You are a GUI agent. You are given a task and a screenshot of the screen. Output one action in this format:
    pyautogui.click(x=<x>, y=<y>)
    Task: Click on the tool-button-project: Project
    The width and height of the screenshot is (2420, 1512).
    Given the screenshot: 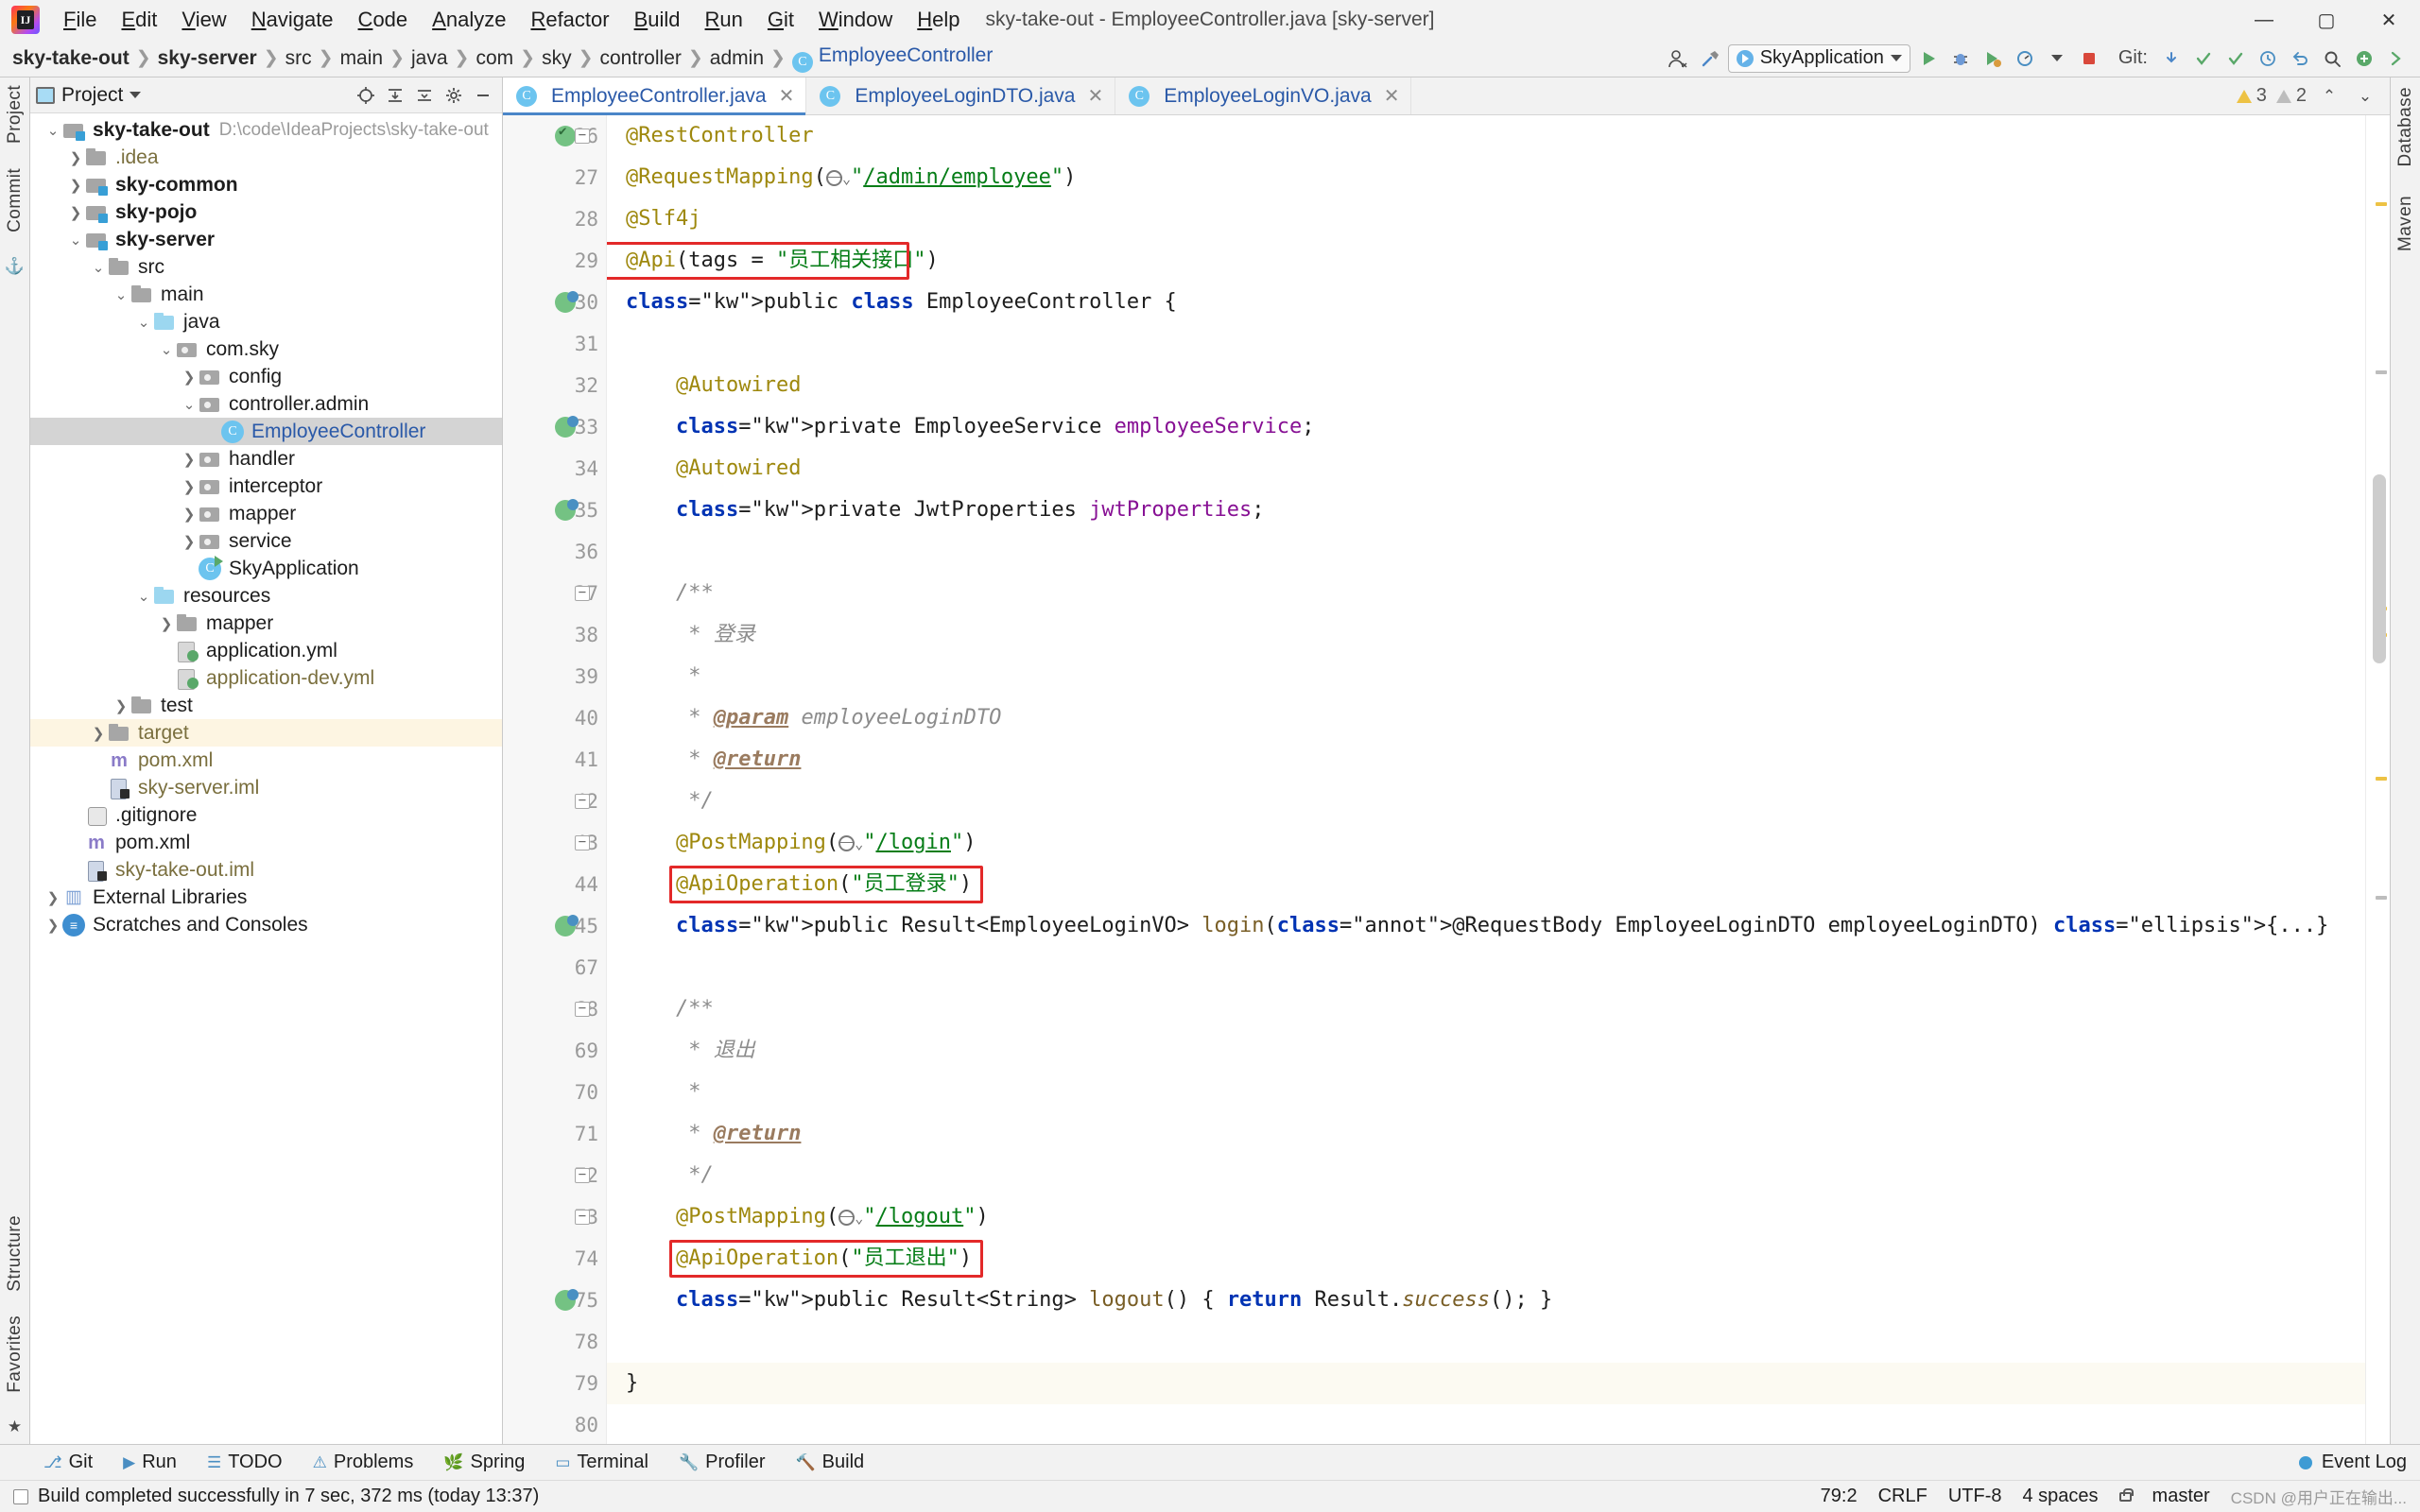 What is the action you would take?
    pyautogui.click(x=16, y=114)
    